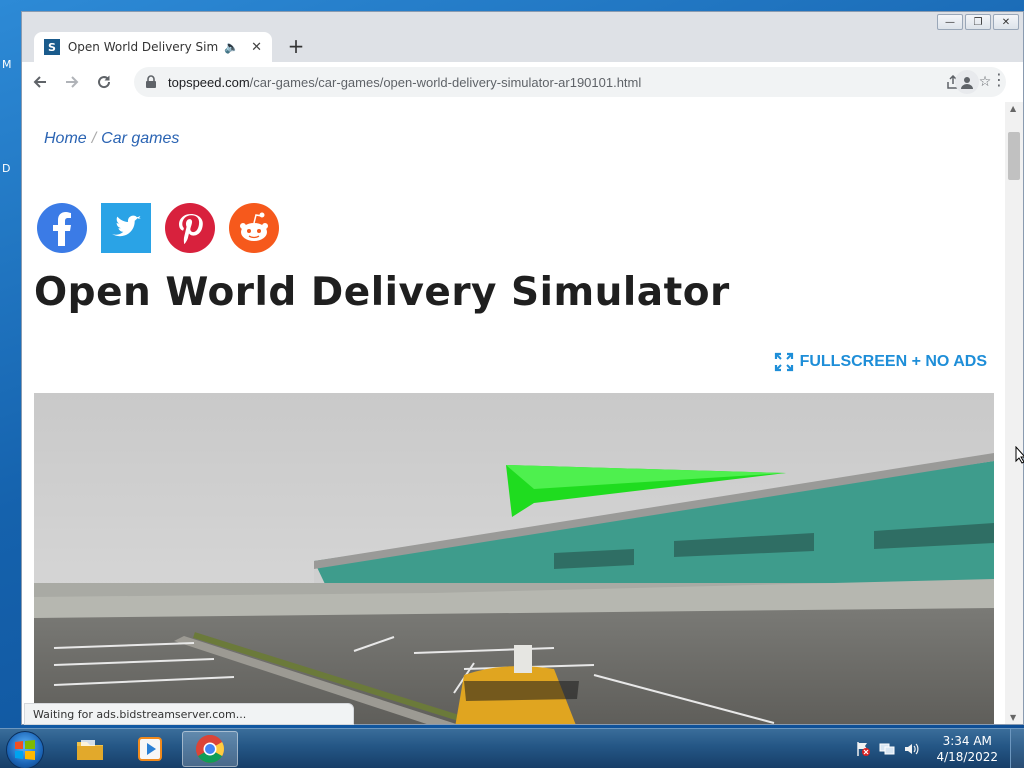 The width and height of the screenshot is (1024, 768). Describe the element at coordinates (143, 47) in the screenshot. I see `tab-title: Open World Delivery Simula` at that location.